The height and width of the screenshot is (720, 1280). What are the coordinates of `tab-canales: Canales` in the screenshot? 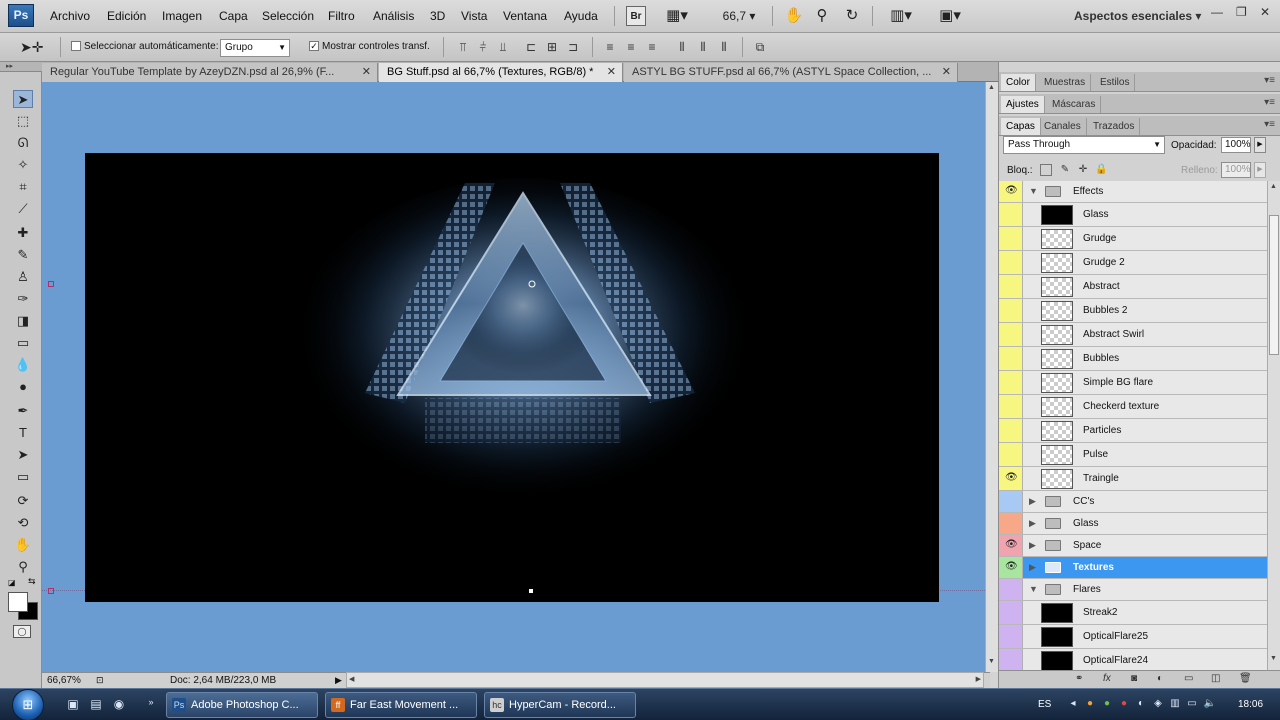 It's located at (1063, 126).